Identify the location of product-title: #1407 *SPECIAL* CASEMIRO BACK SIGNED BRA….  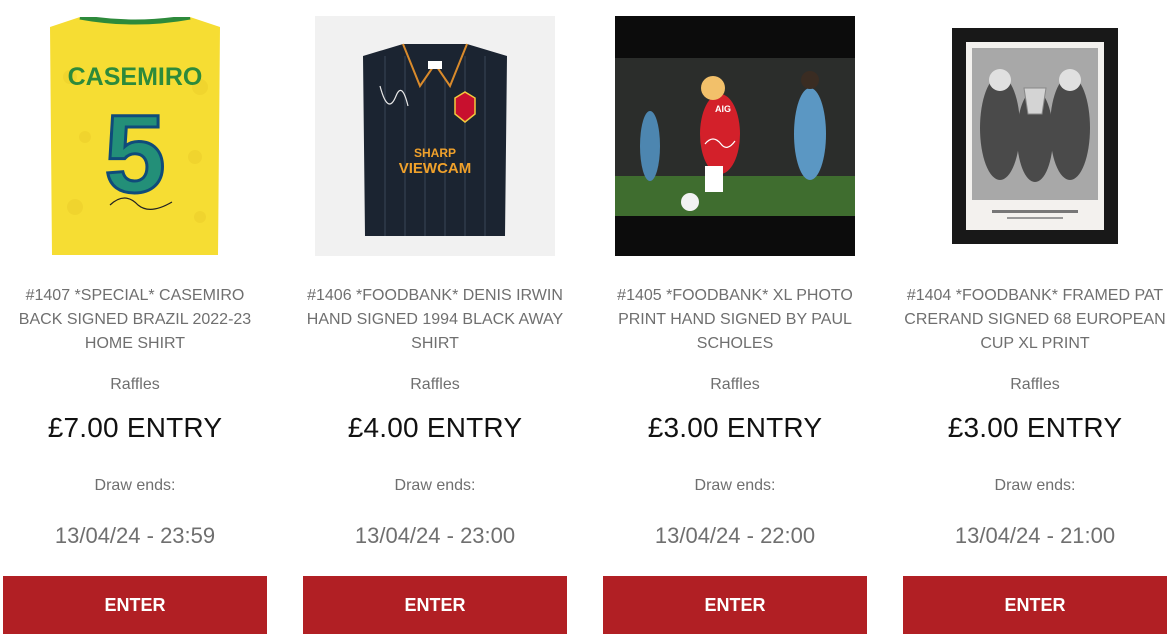
(135, 320).